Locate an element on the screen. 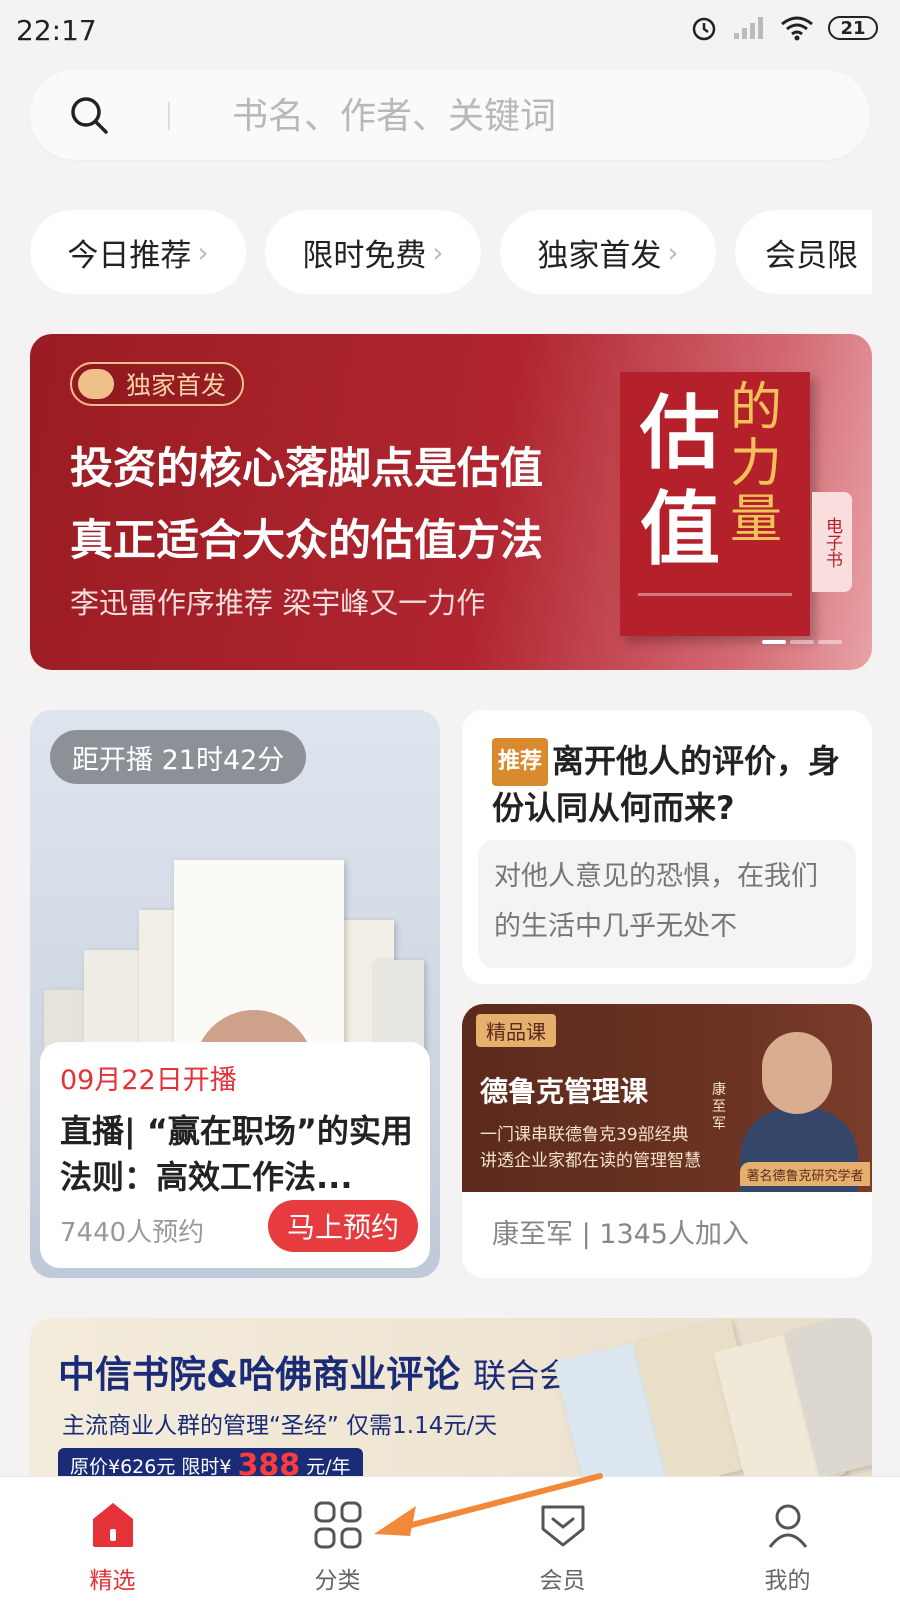 The width and height of the screenshot is (900, 1601). category-chips: 今日推荐 › 限时免费 › 独家首发 › 会员限 is located at coordinates (451, 252).